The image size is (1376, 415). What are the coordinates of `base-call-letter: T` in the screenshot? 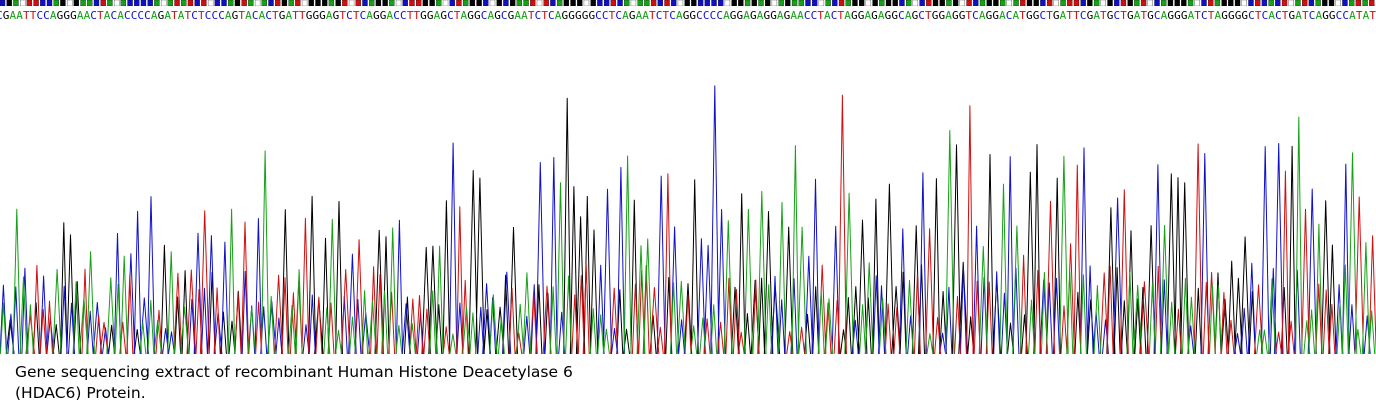 It's located at (1372, 15).